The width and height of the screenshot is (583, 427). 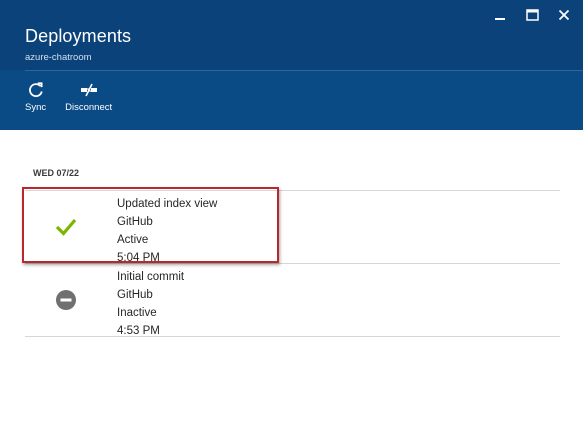 I want to click on window-controls, so click(x=532, y=15).